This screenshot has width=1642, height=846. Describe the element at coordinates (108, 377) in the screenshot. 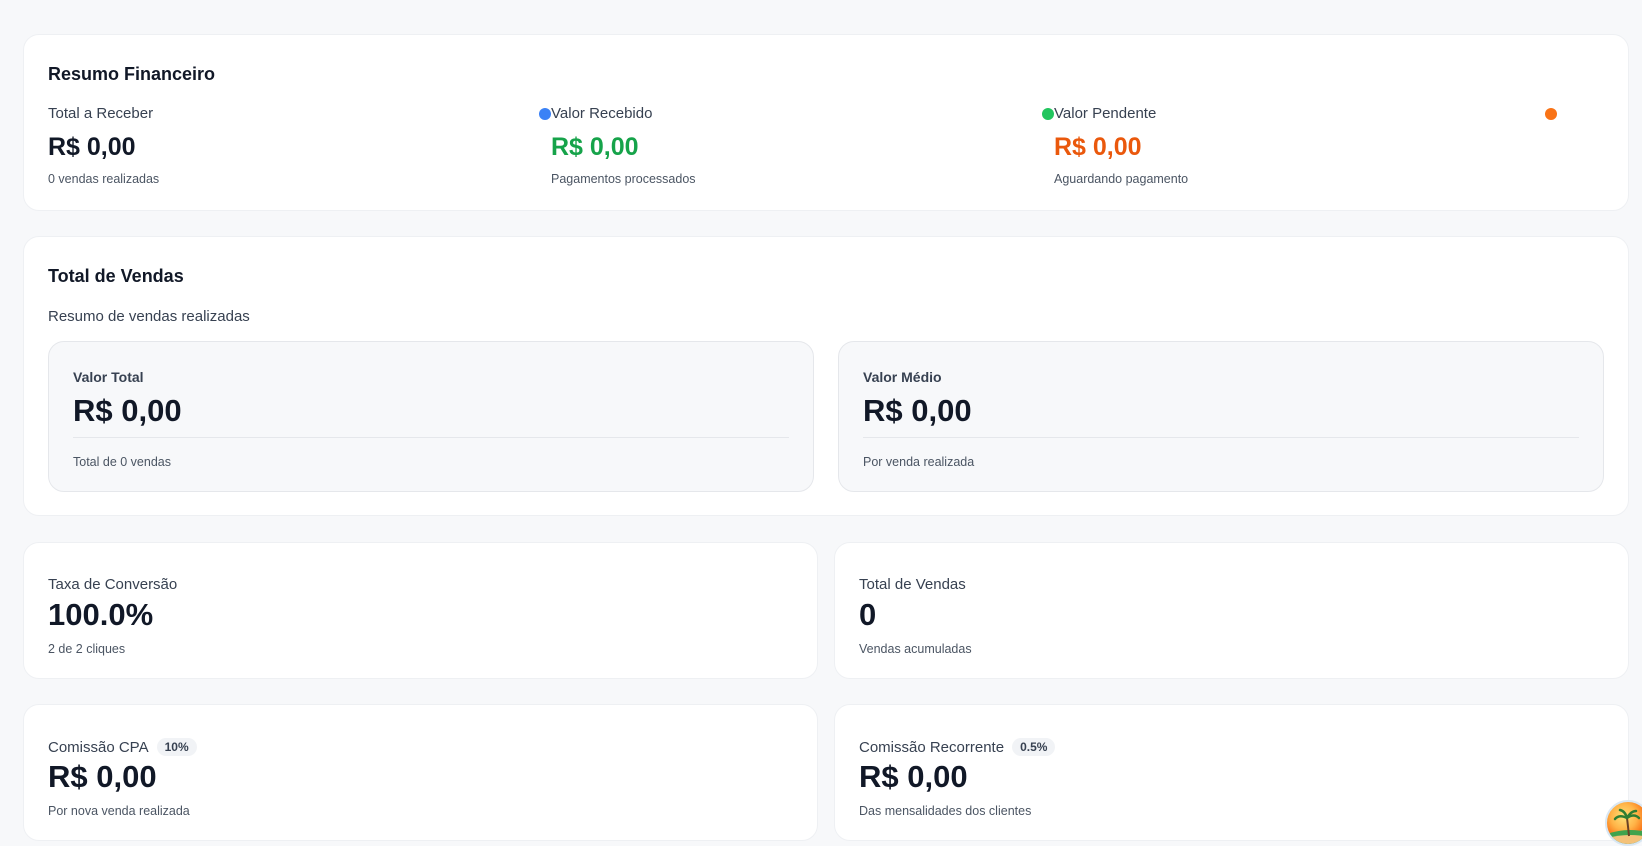

I see `total-value-label: Valor Total` at that location.